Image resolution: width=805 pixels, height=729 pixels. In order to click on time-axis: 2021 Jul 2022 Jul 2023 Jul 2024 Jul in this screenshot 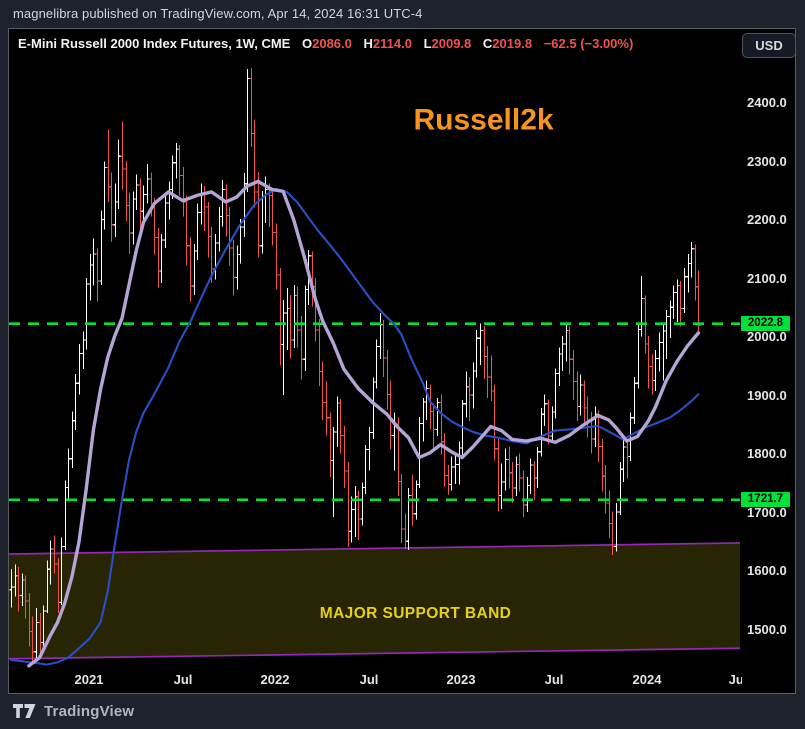, I will do `click(375, 679)`.